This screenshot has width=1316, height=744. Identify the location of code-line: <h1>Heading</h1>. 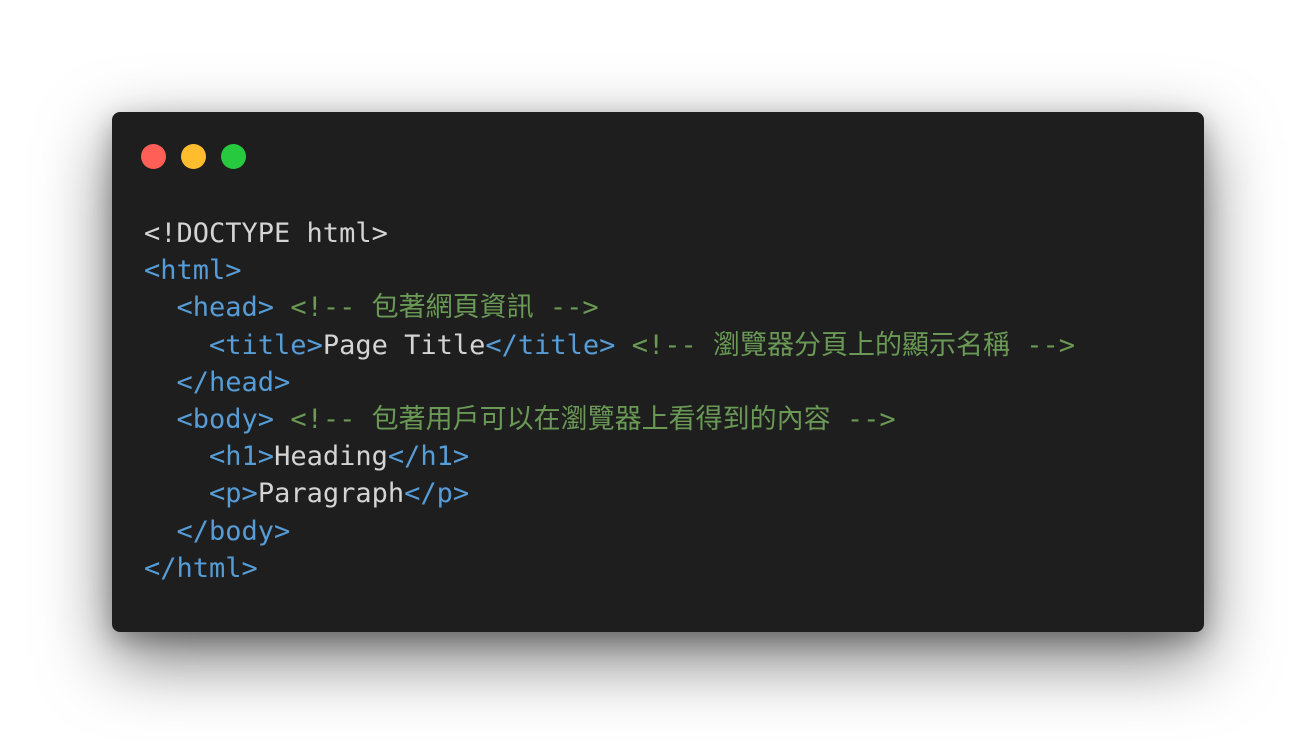
(609, 456).